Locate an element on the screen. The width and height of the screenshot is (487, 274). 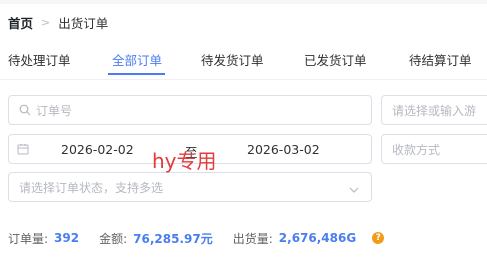
active-tab-indicator is located at coordinates (136, 74).